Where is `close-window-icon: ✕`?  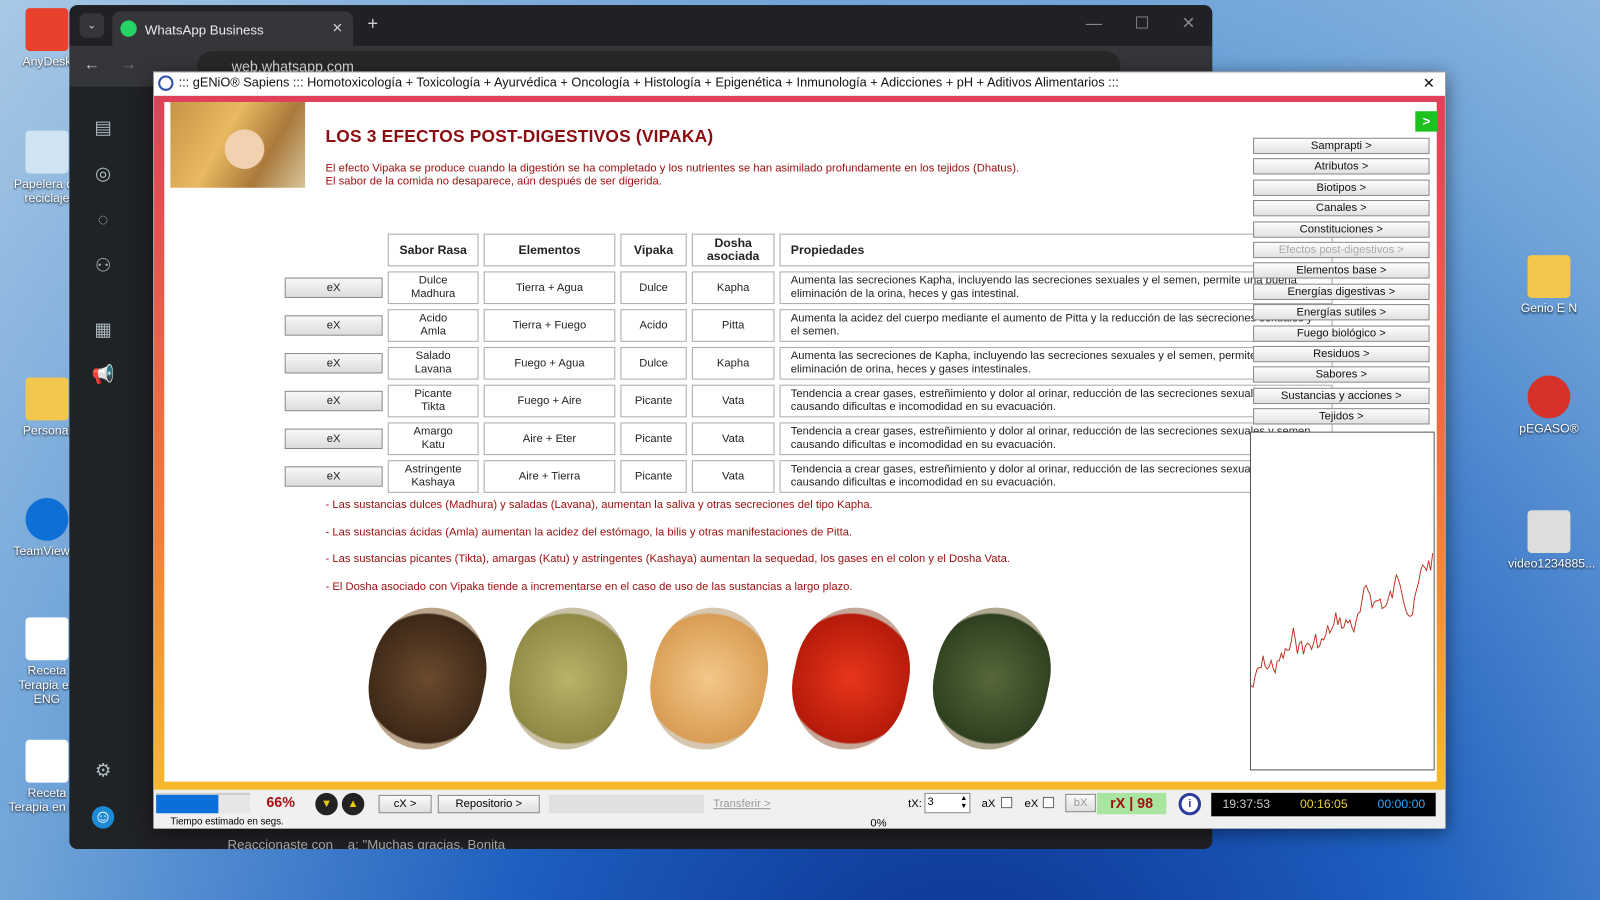 close-window-icon: ✕ is located at coordinates (1189, 23).